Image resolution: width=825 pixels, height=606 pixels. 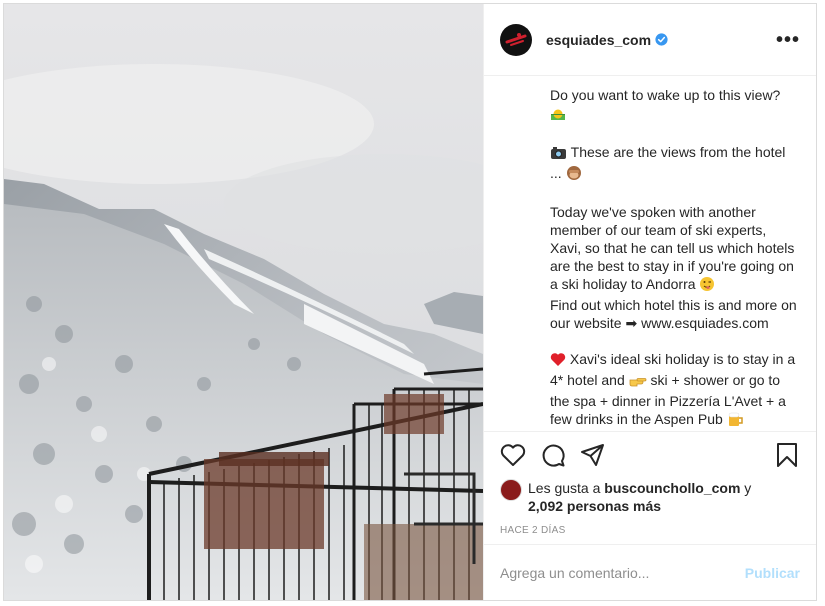 I want to click on comment-button, so click(x=553, y=455).